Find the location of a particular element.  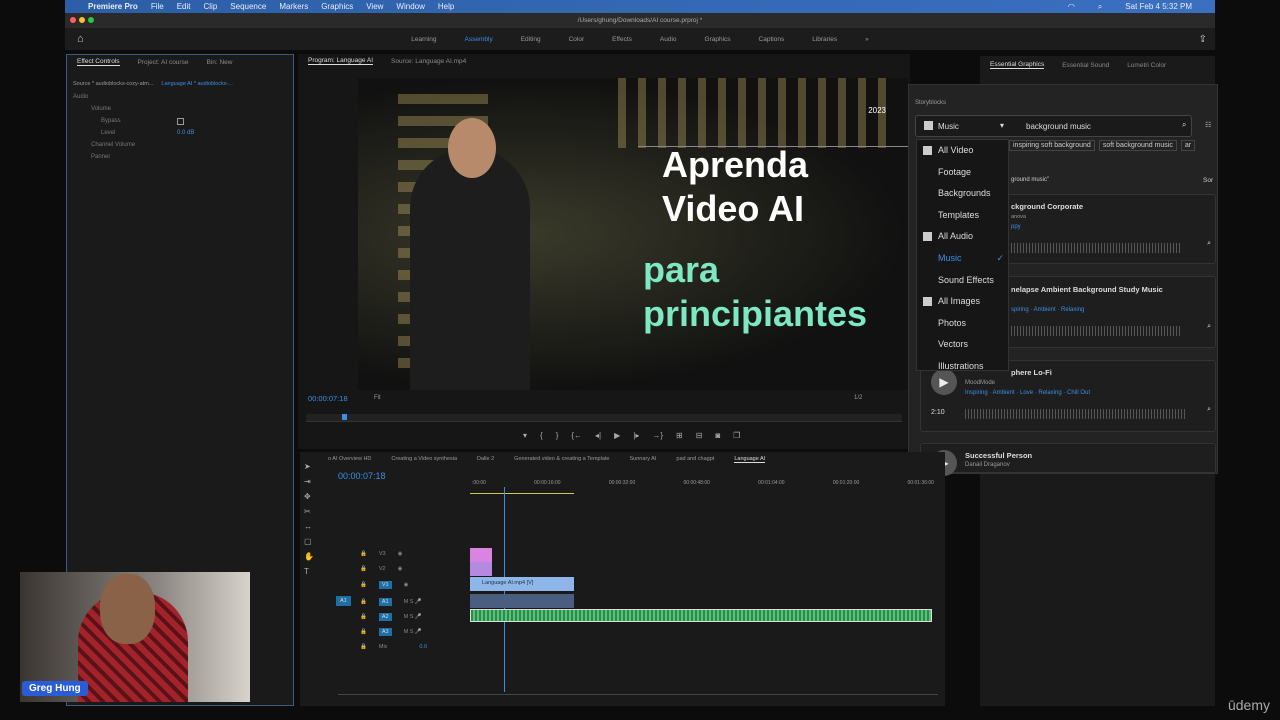

type-tool-icon: T is located at coordinates (309, 571).